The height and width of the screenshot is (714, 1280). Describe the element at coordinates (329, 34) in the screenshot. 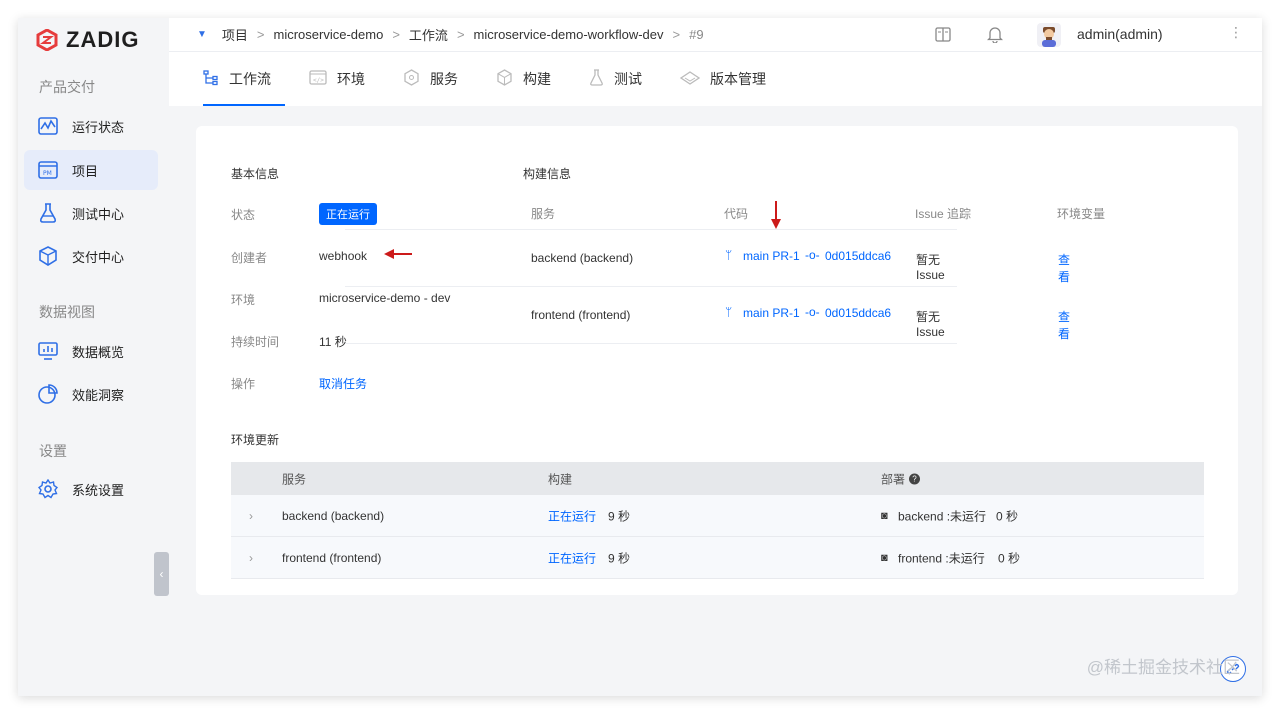

I see `breadcrumb-item: microservice-demo` at that location.